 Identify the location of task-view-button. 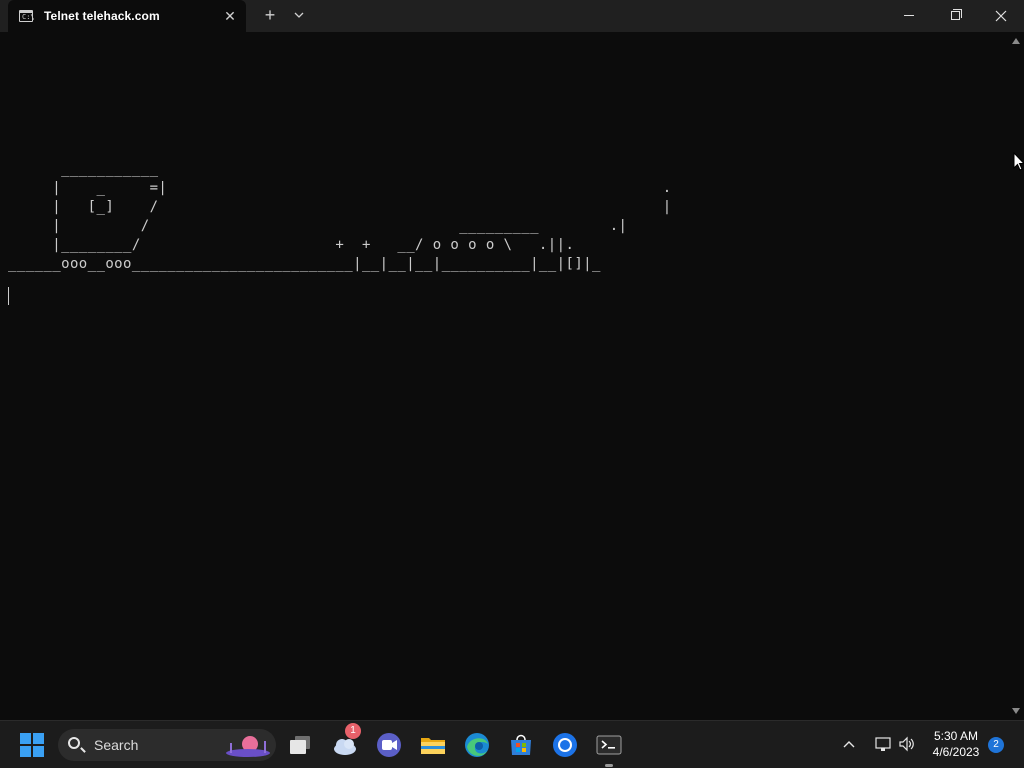
(301, 745).